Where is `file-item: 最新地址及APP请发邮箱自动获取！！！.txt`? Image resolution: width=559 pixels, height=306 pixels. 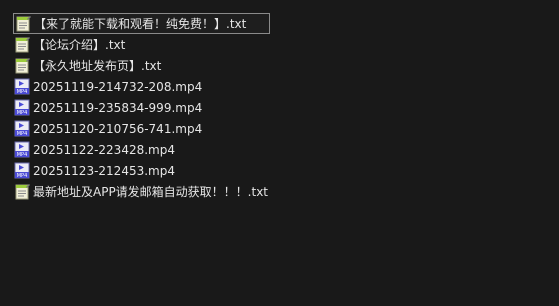
file-item: 最新地址及APP请发邮箱自动获取！！！.txt is located at coordinates (141, 191).